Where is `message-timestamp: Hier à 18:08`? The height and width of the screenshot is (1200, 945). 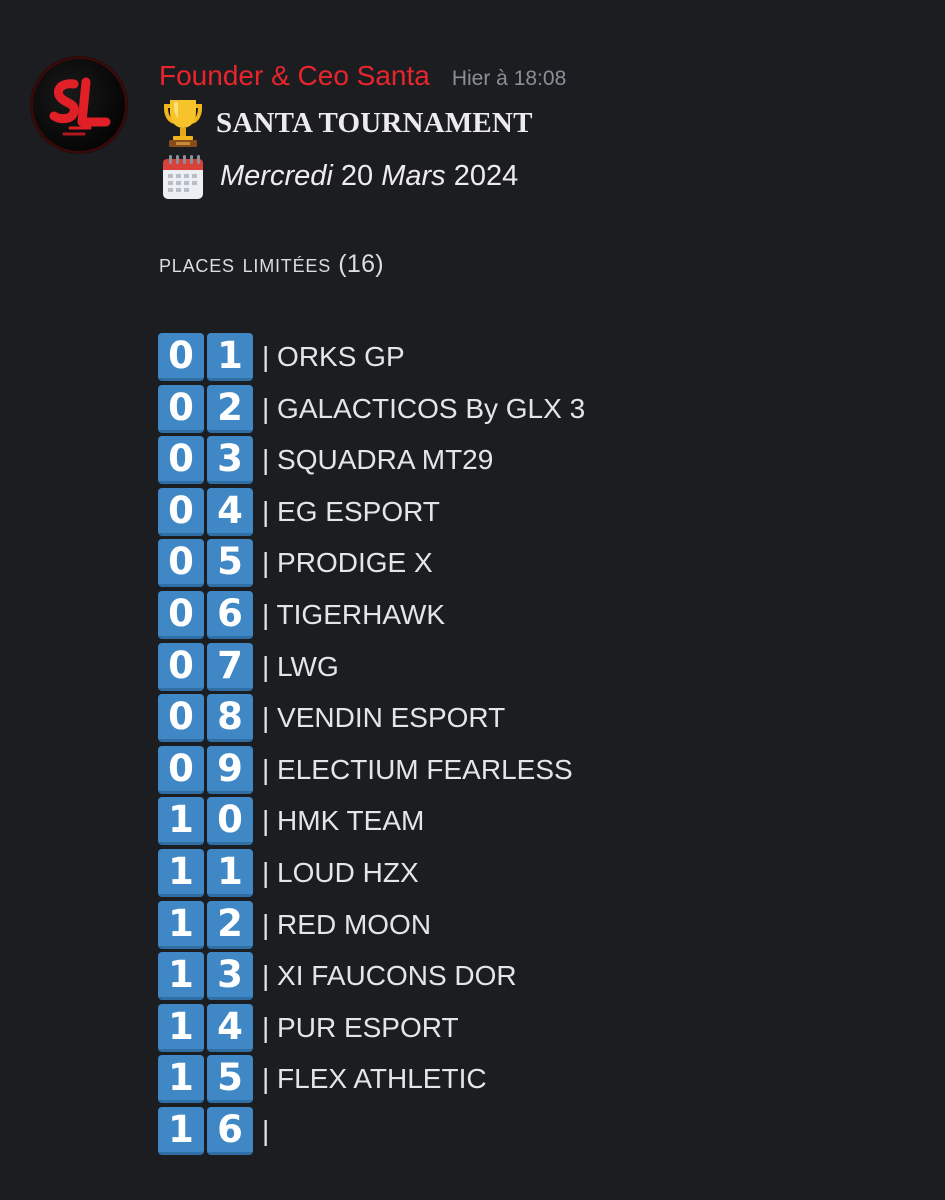
message-timestamp: Hier à 18:08 is located at coordinates (509, 79).